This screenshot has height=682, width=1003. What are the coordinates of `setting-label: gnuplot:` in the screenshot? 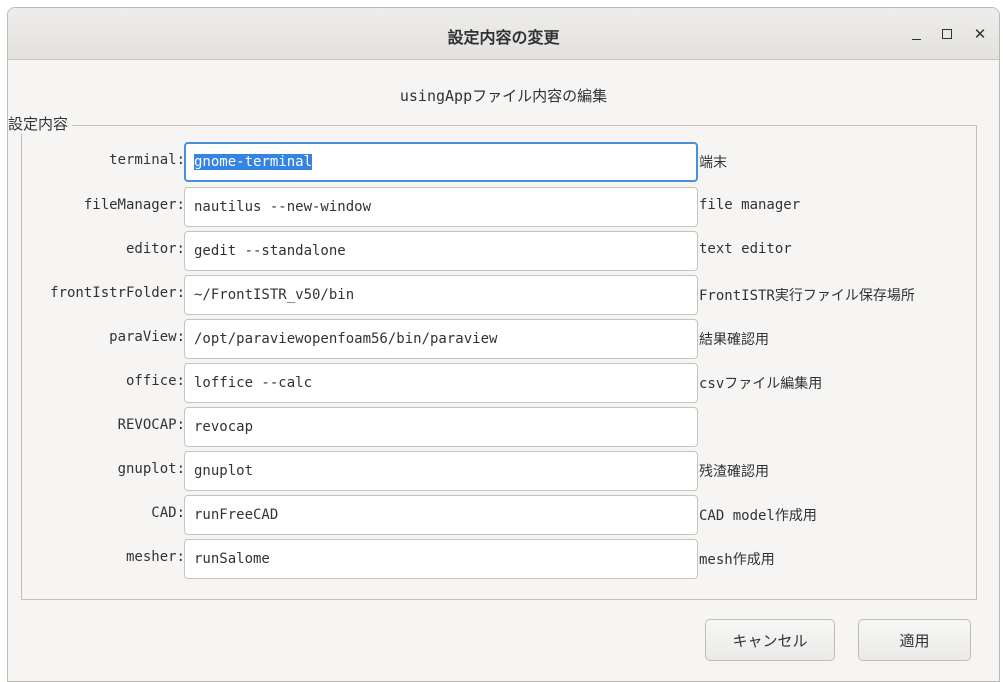 It's located at (151, 469).